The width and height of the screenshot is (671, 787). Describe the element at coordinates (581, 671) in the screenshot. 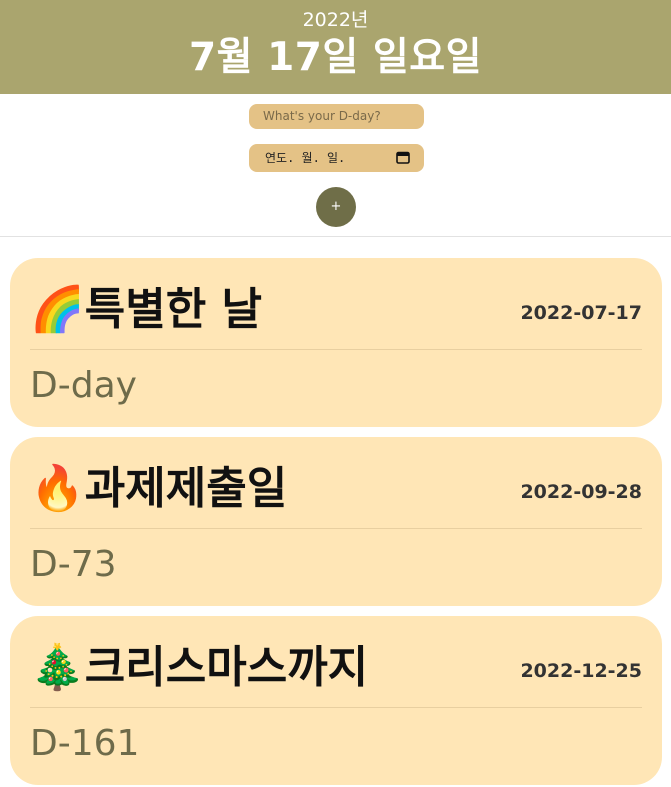

I see `card-date: 2022-12-25` at that location.